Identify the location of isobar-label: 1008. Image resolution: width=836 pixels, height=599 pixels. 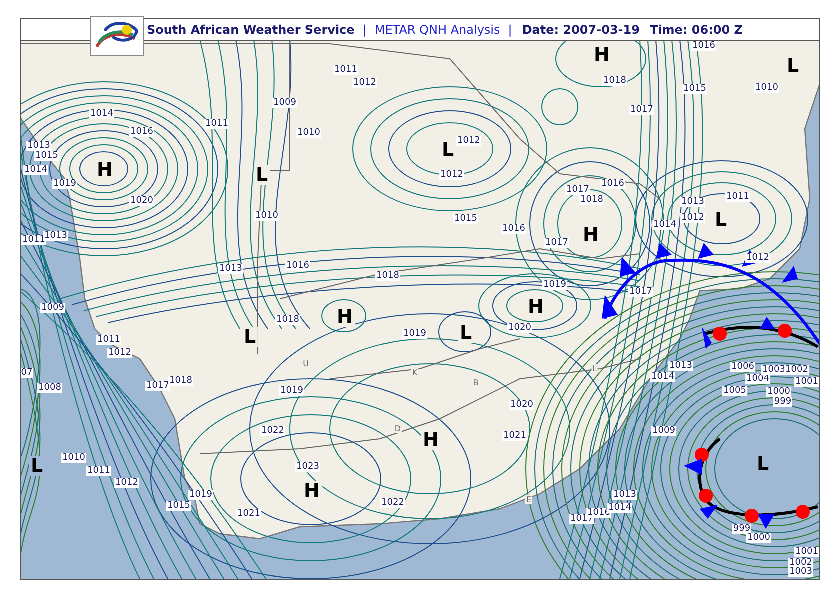
(50, 388).